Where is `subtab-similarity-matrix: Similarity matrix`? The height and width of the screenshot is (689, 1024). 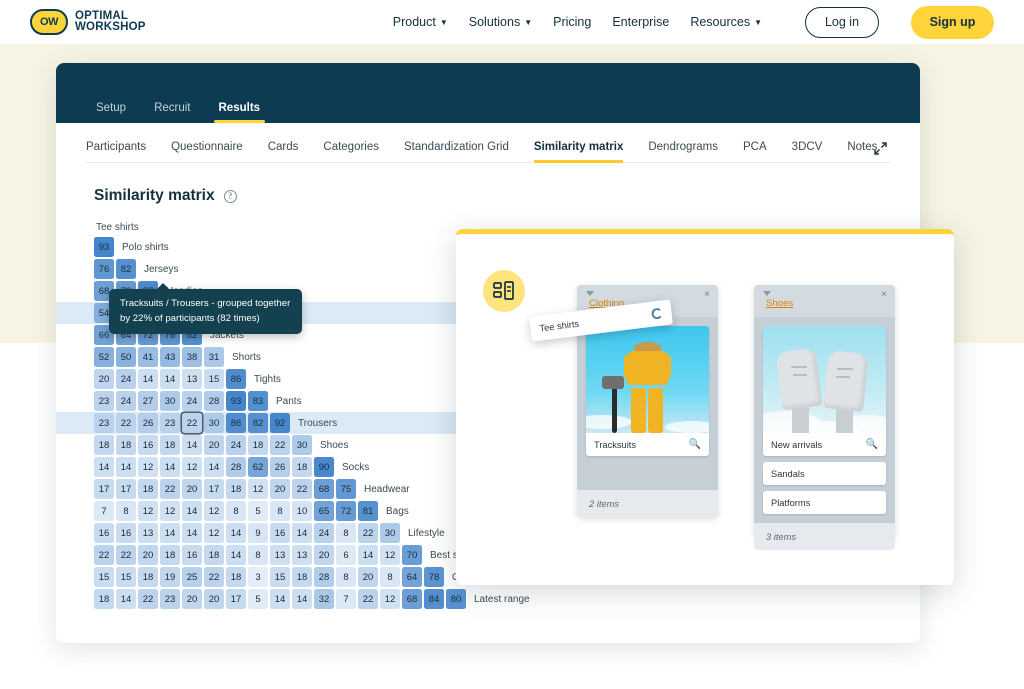
subtab-similarity-matrix: Similarity matrix is located at coordinates (578, 152).